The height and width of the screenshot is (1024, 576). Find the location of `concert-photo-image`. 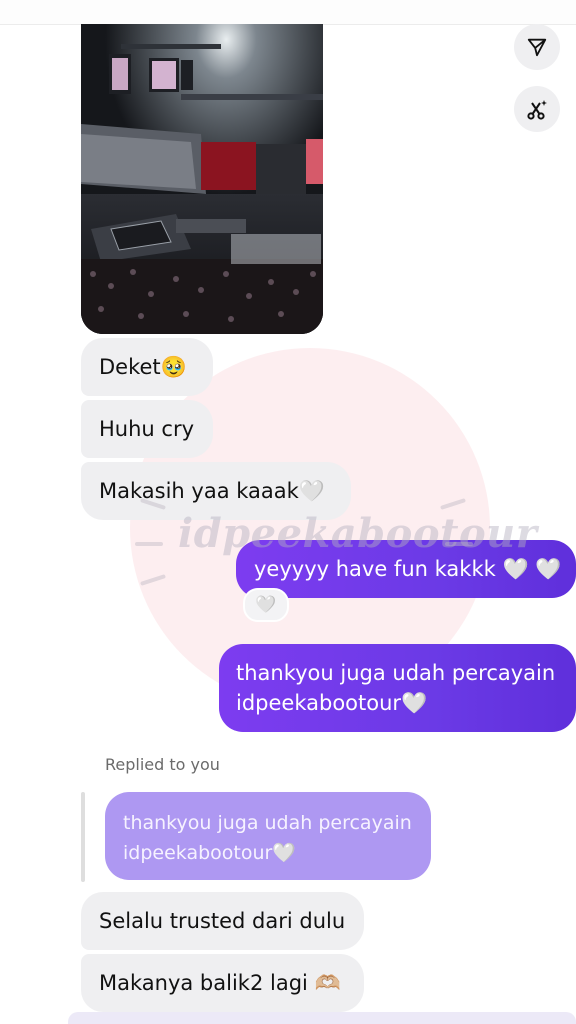

concert-photo-image is located at coordinates (202, 179).